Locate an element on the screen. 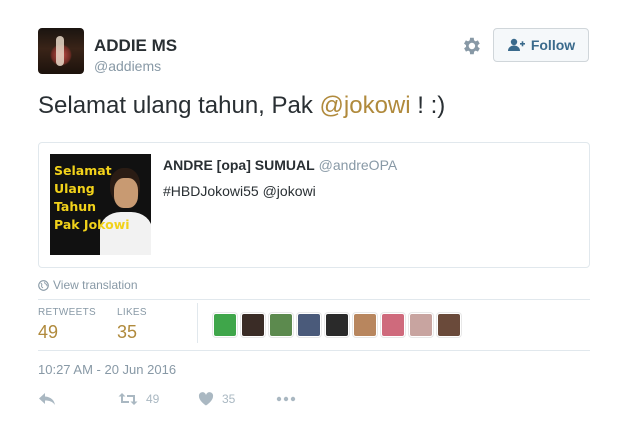 Image resolution: width=630 pixels, height=441 pixels. quoted-tweet-image: Selamat Ulang Tahun Pak Jokowi is located at coordinates (100, 204).